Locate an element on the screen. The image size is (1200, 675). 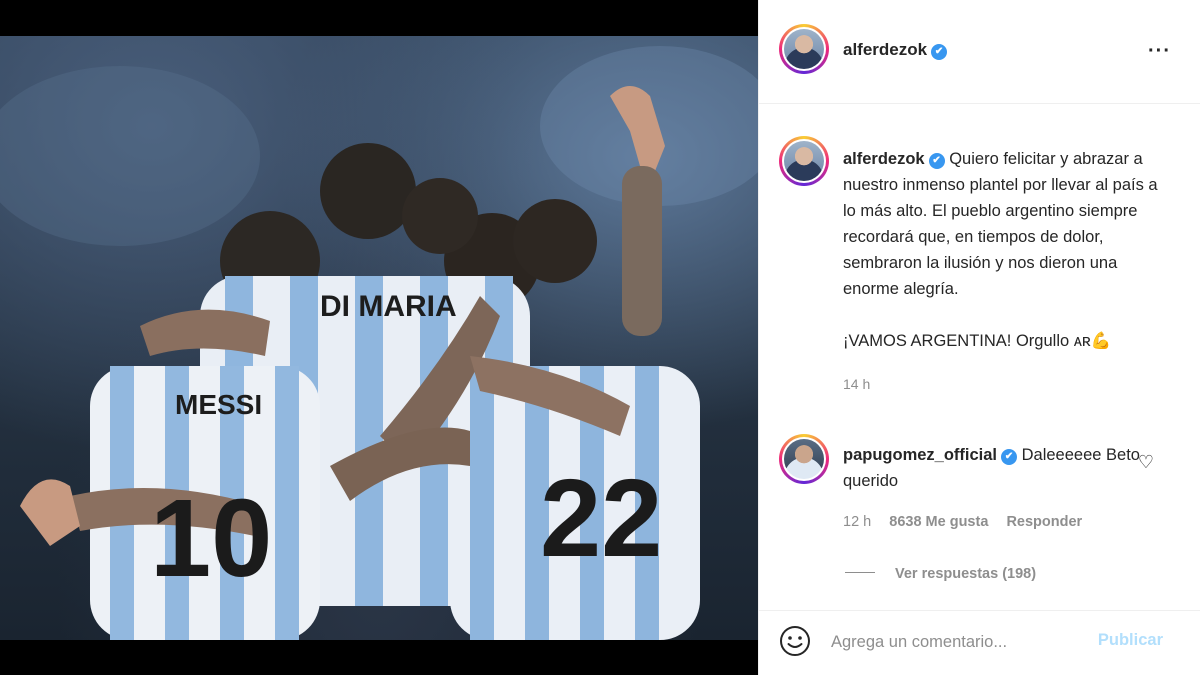
jersey-number-10: 10 is located at coordinates (211, 538).